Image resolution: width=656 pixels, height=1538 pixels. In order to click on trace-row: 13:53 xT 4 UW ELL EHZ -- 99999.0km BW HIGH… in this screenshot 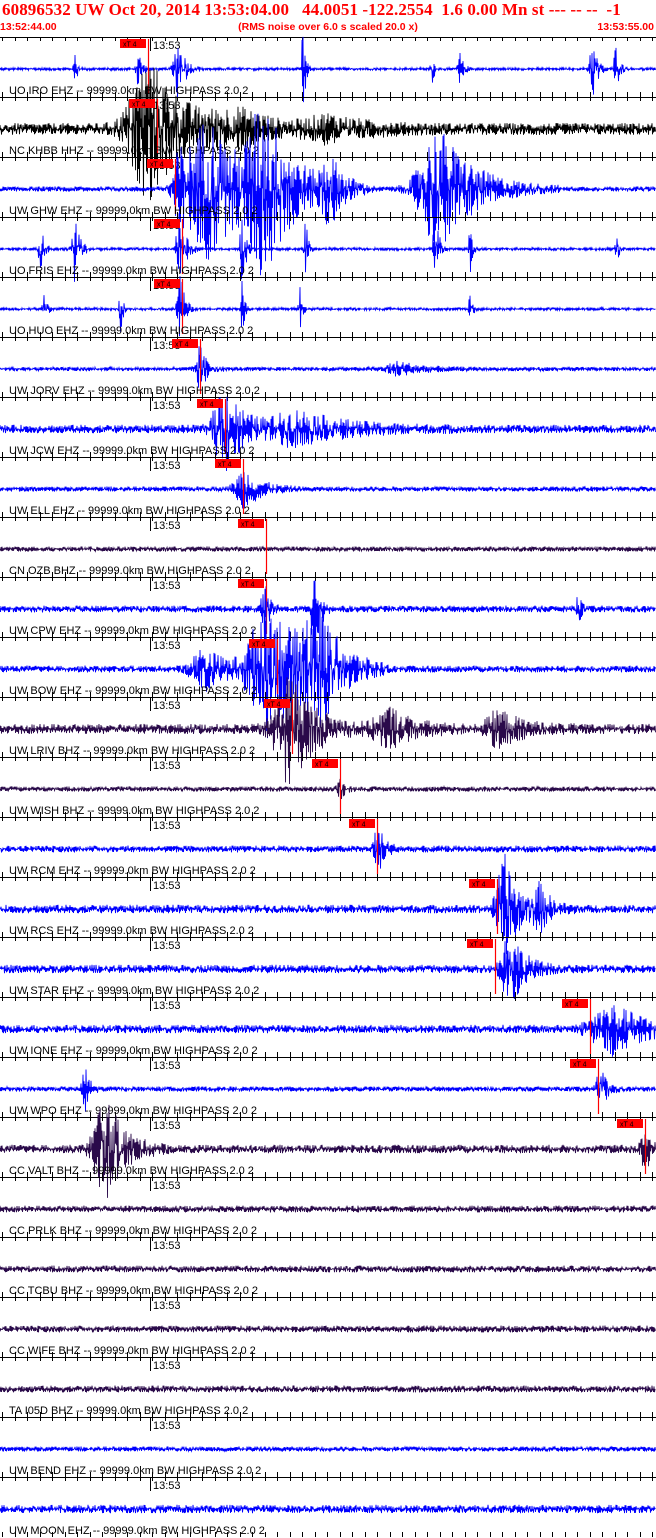, I will do `click(328, 487)`.